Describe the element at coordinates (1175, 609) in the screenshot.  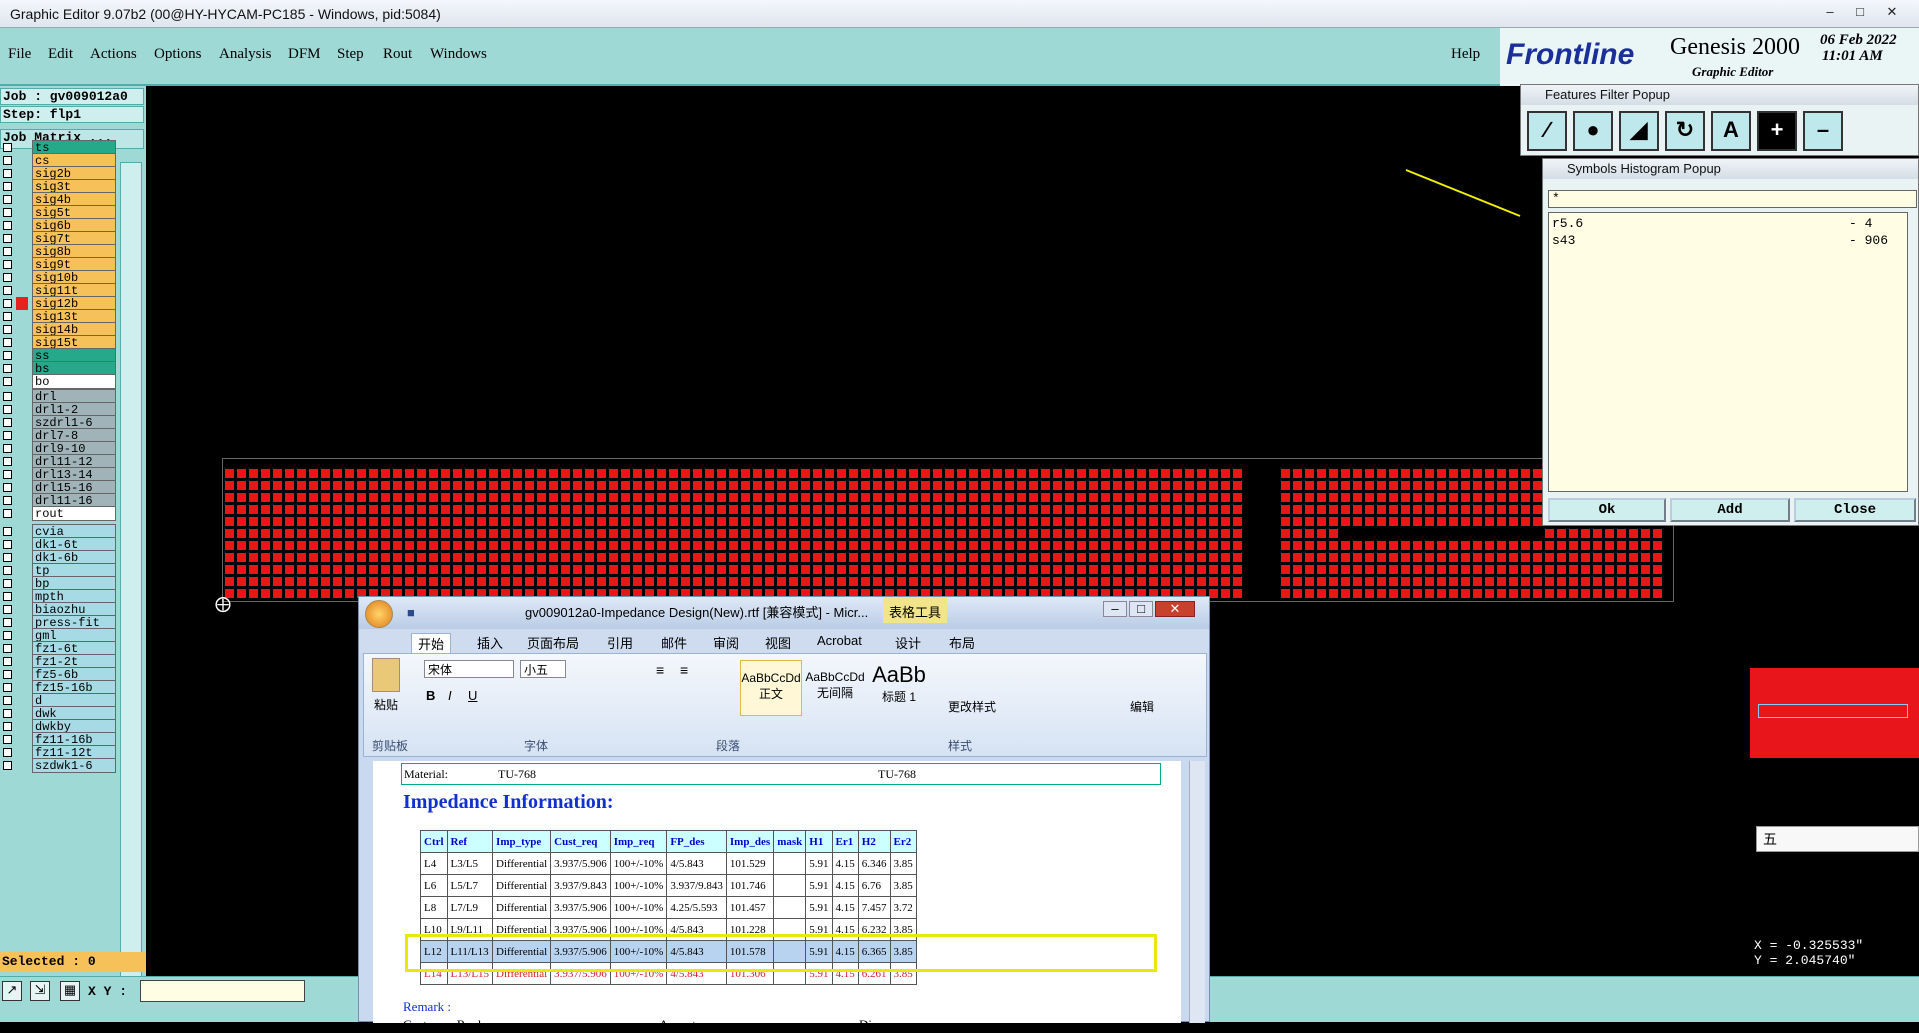
I see `word-close-button: ✕` at that location.